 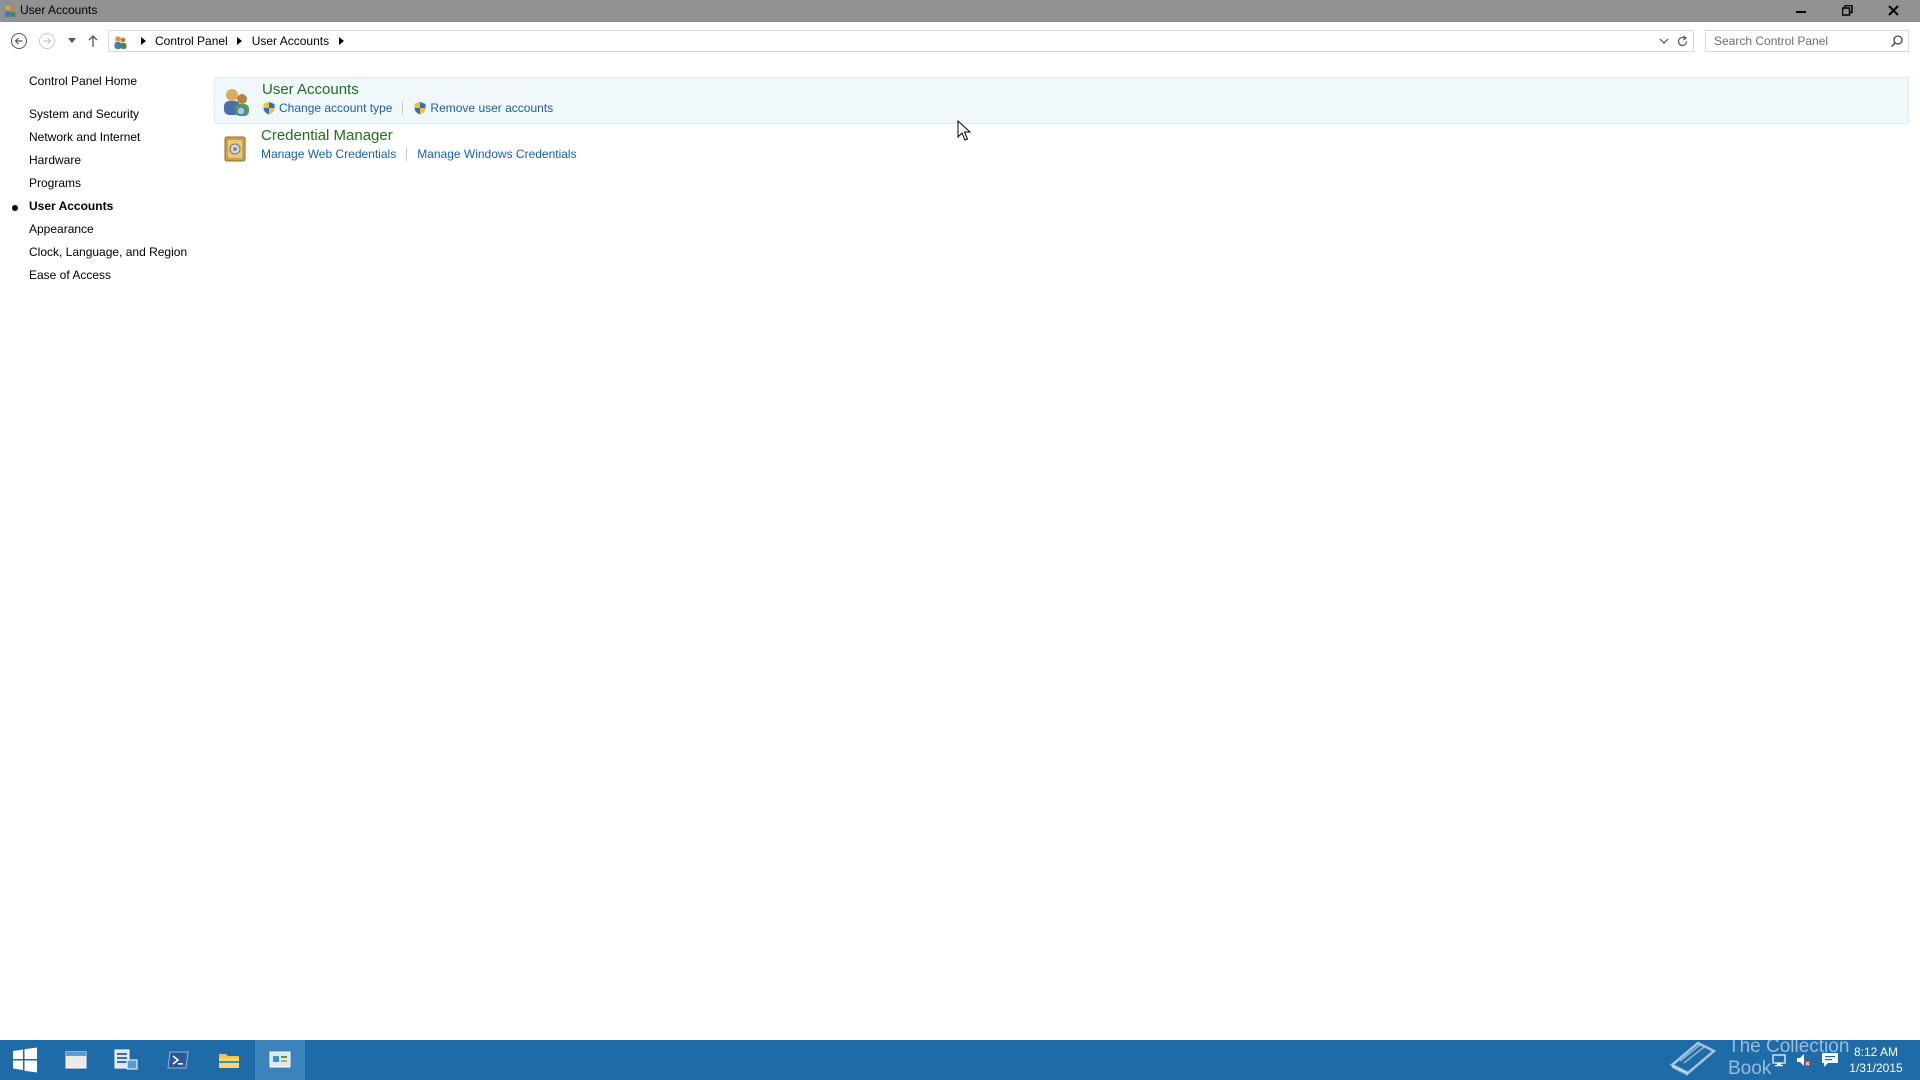 I want to click on recent-locations-button, so click(x=72, y=41).